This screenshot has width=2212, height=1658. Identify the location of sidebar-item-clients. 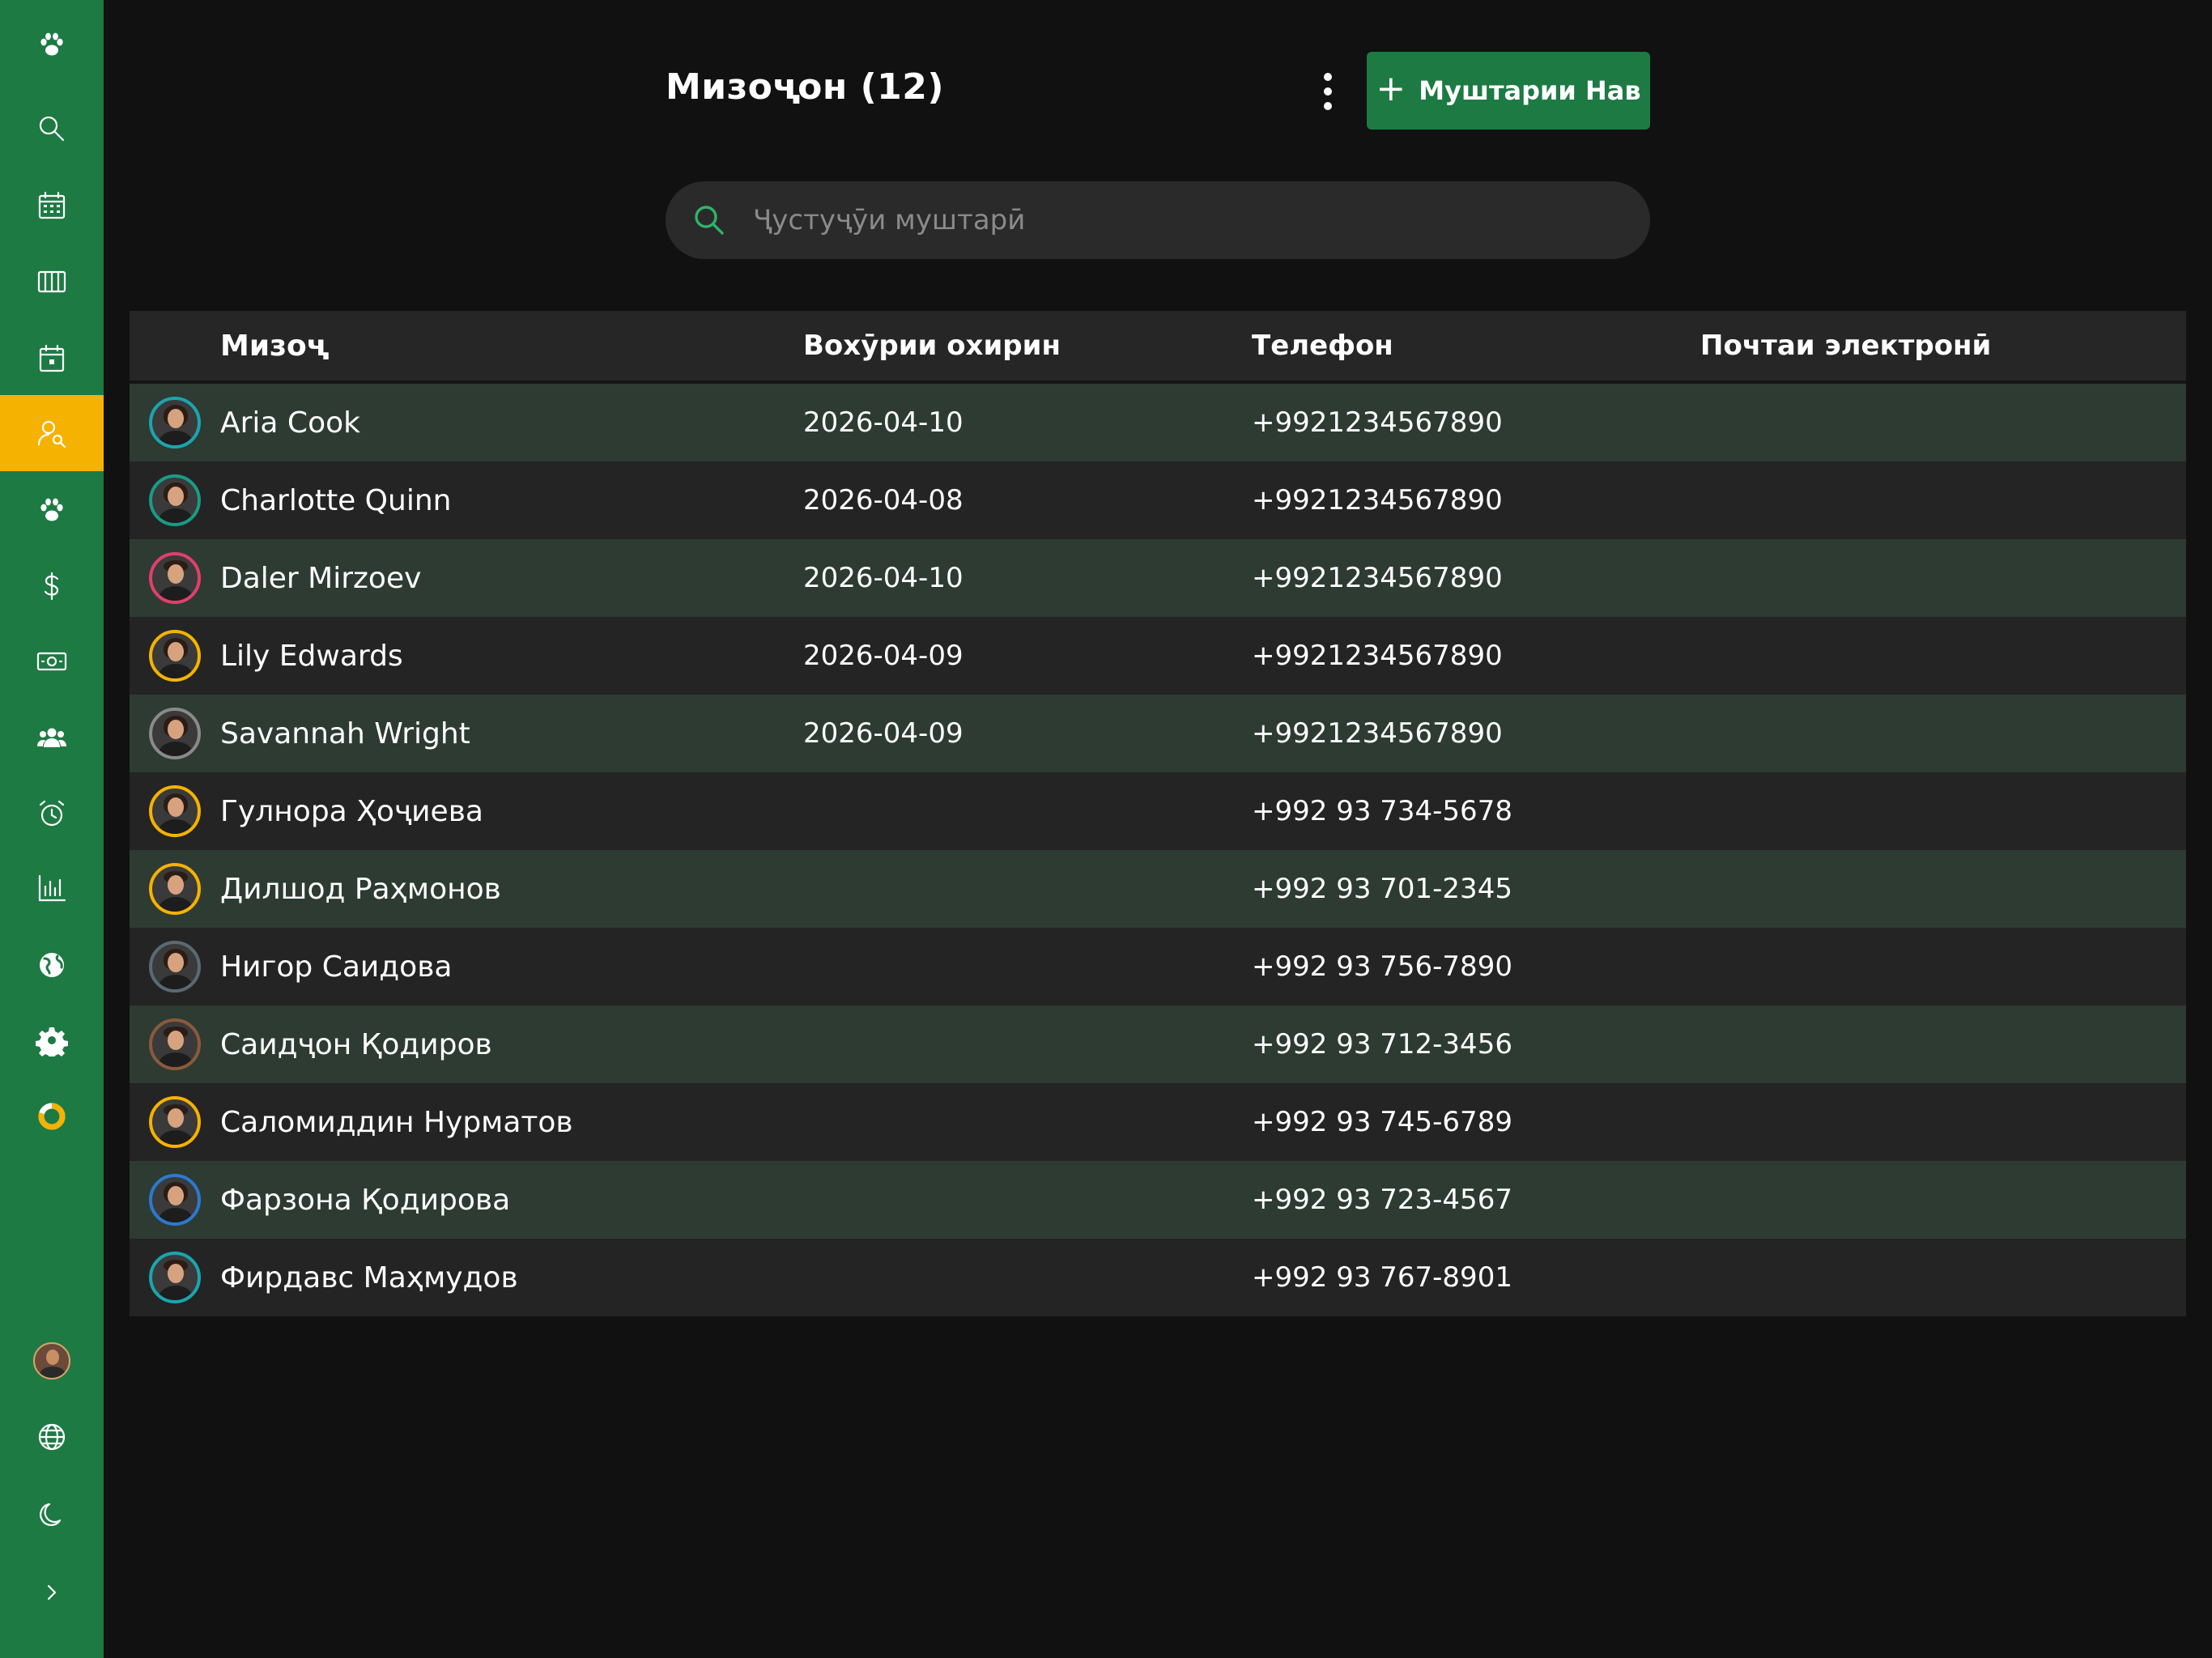
(52, 433).